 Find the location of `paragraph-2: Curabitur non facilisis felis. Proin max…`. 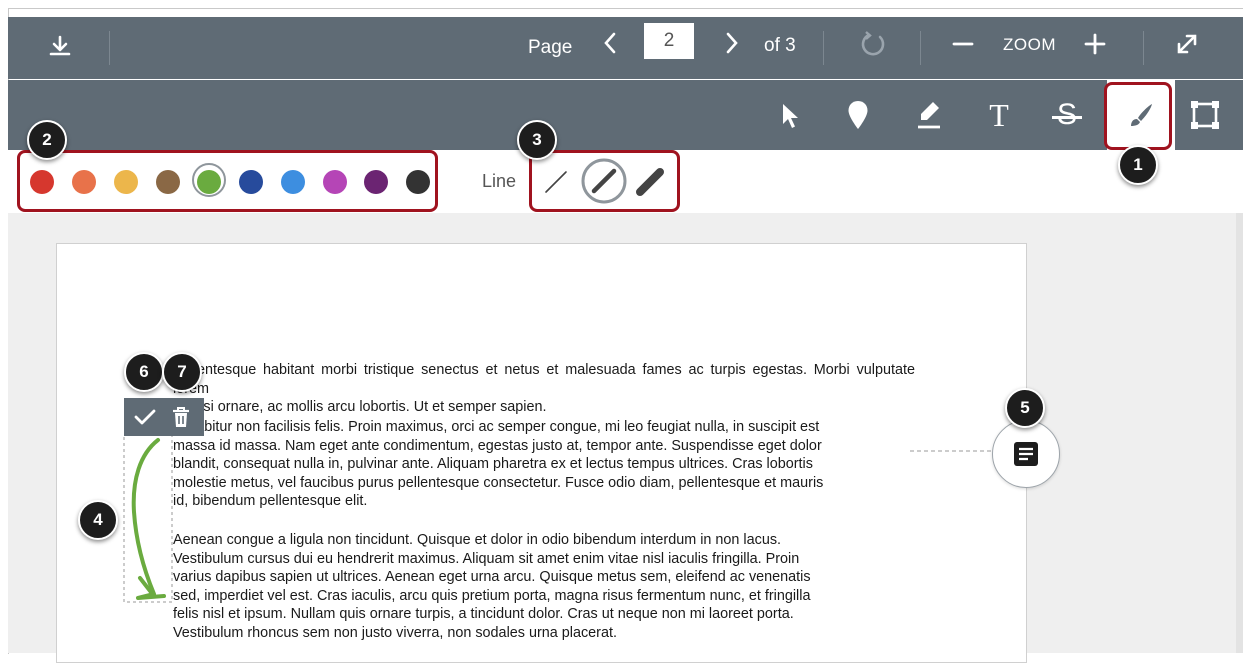

paragraph-2: Curabitur non facilisis felis. Proin max… is located at coordinates (544, 464).